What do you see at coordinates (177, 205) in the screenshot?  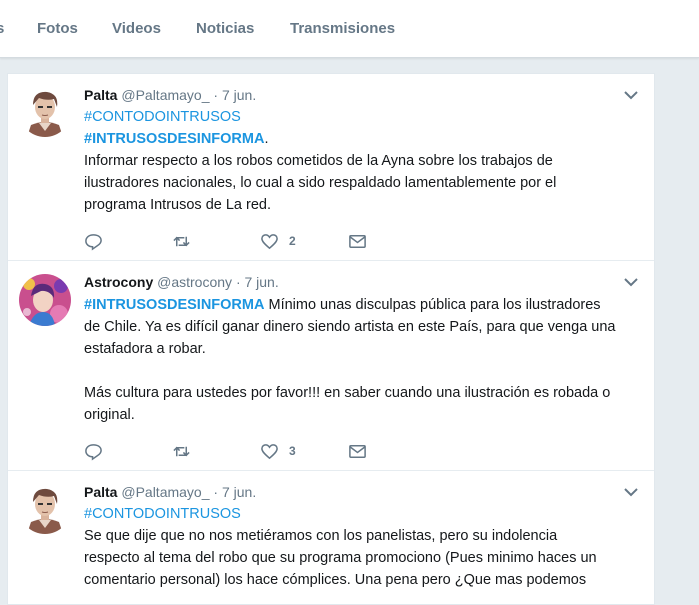 I see `tweet-line: programa Intrusos de La red.` at bounding box center [177, 205].